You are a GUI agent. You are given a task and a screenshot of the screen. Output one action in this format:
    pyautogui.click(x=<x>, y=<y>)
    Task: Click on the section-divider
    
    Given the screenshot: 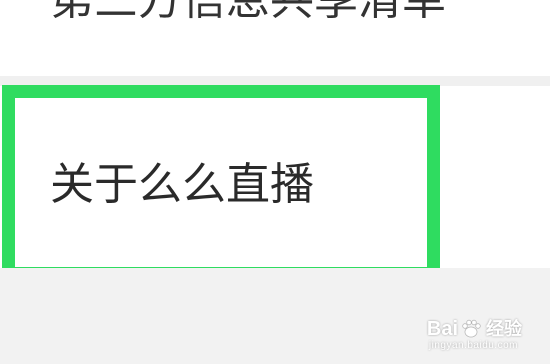 What is the action you would take?
    pyautogui.click(x=275, y=81)
    